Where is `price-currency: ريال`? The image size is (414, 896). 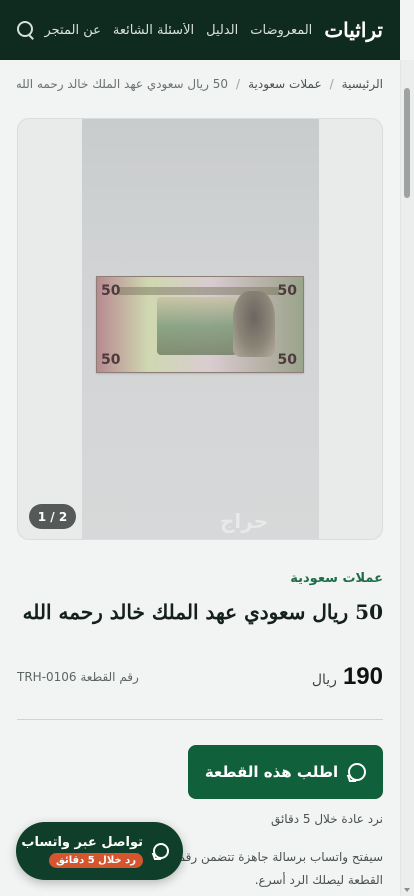
price-currency: ريال is located at coordinates (324, 680).